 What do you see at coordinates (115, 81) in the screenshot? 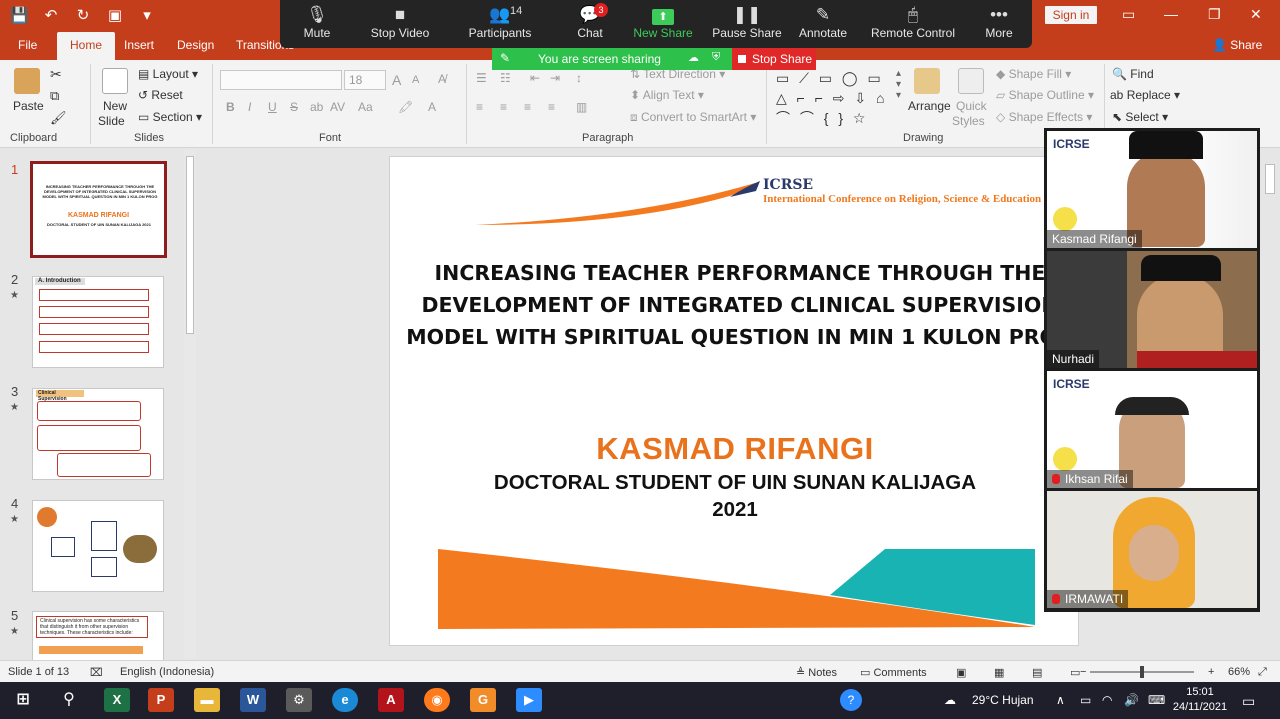
I see `new-slide-icon` at bounding box center [115, 81].